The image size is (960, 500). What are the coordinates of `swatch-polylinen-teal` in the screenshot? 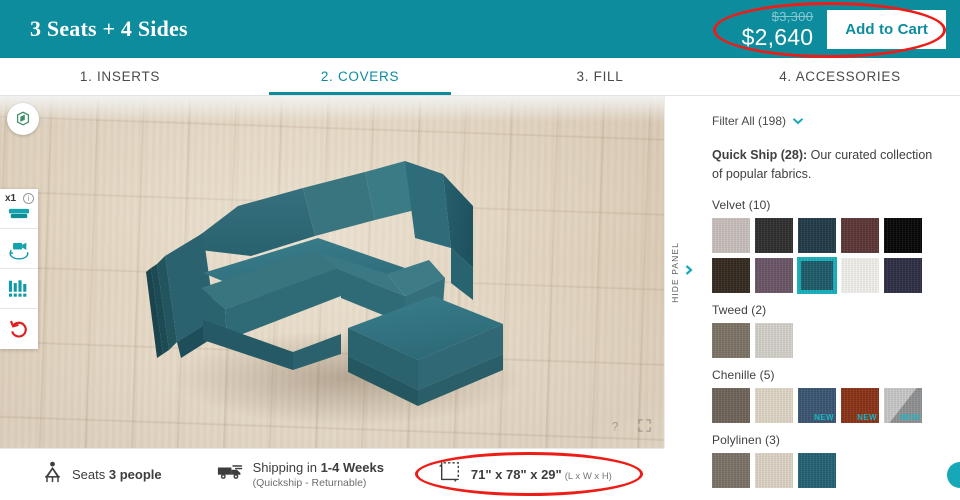 It's located at (817, 470).